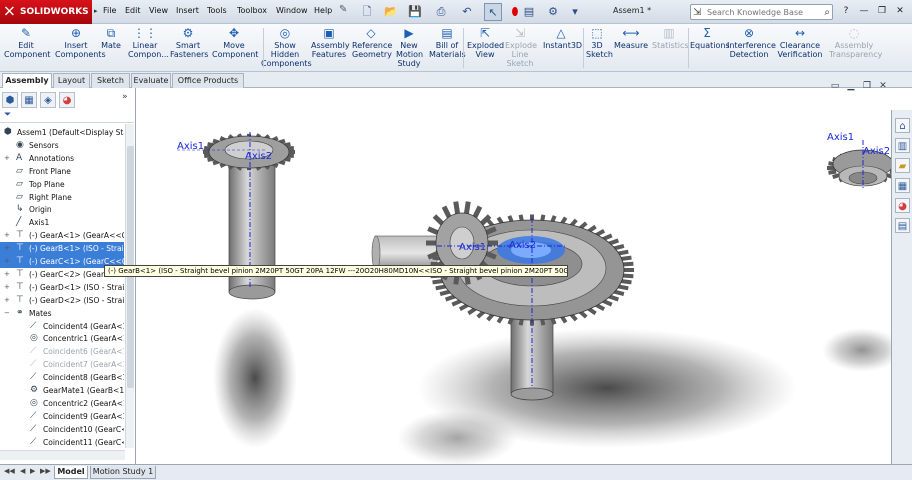  I want to click on ribbon-button-exploded-view: ⇱ Exploded View, so click(485, 49).